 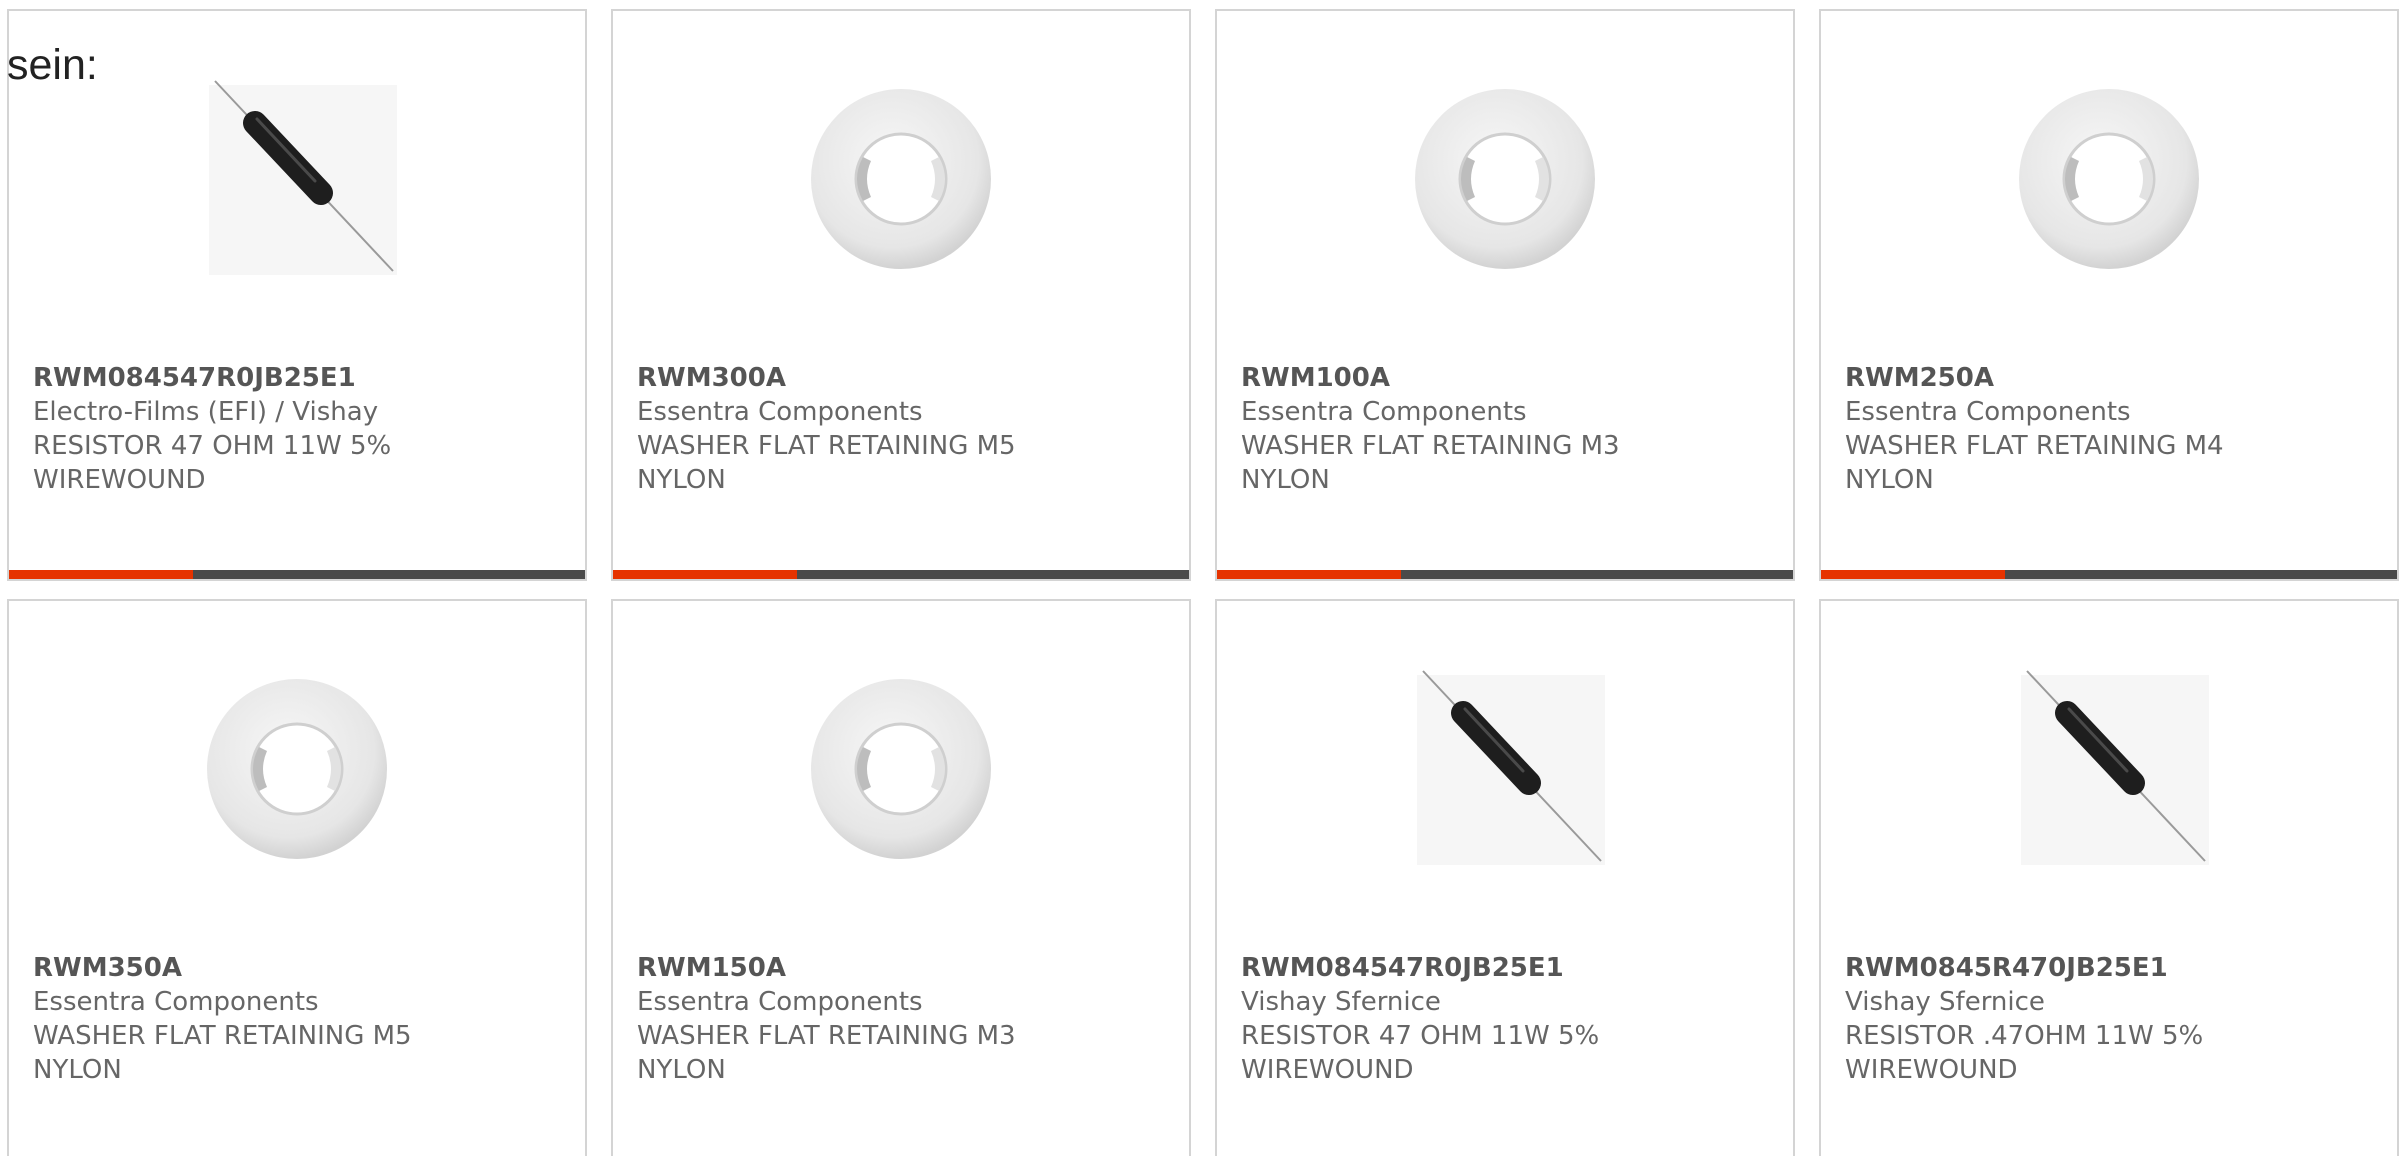 I want to click on part-number: RWM0845R470JB25E1, so click(x=2109, y=968).